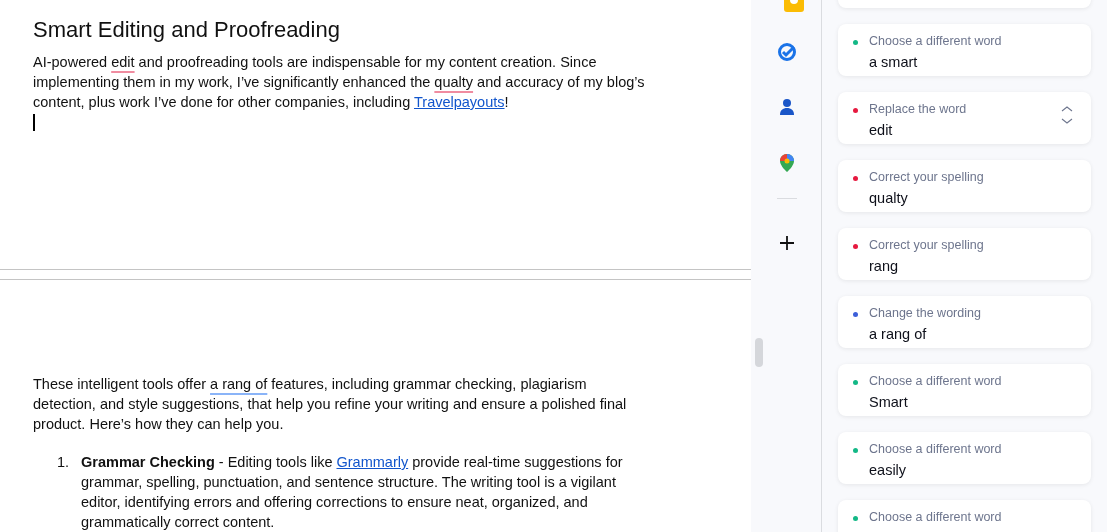  Describe the element at coordinates (339, 82) in the screenshot. I see `paragraph: AI-powered edit and proofreading tools are indispensable for my content creation. Since implementing them in my work, I’ve significantly enhanced the qualty and accuracy of my blog’s content, plus work I’ve done for other companies, including Travelpayouts!` at that location.